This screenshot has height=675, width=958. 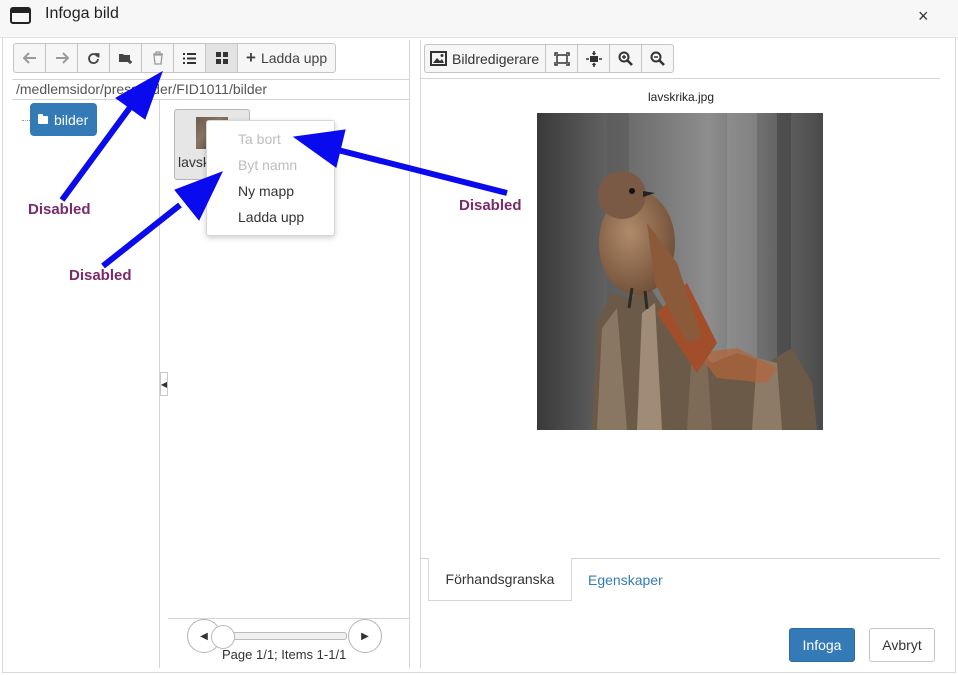 I want to click on file-toolbar: + Ladda upp, so click(x=175, y=58).